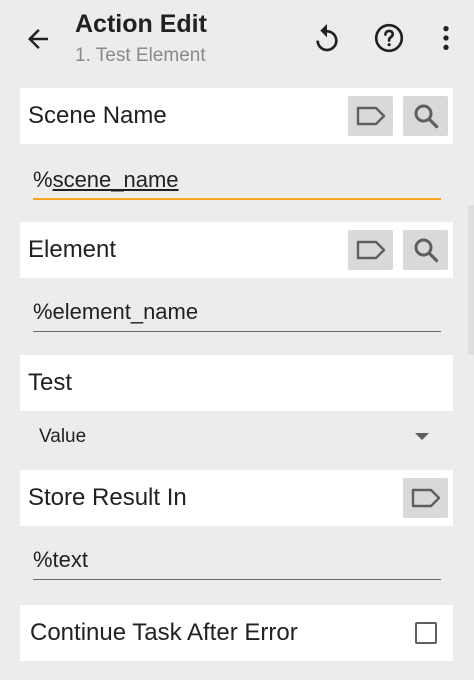 This screenshot has height=680, width=474. I want to click on element-label: Element, so click(72, 249).